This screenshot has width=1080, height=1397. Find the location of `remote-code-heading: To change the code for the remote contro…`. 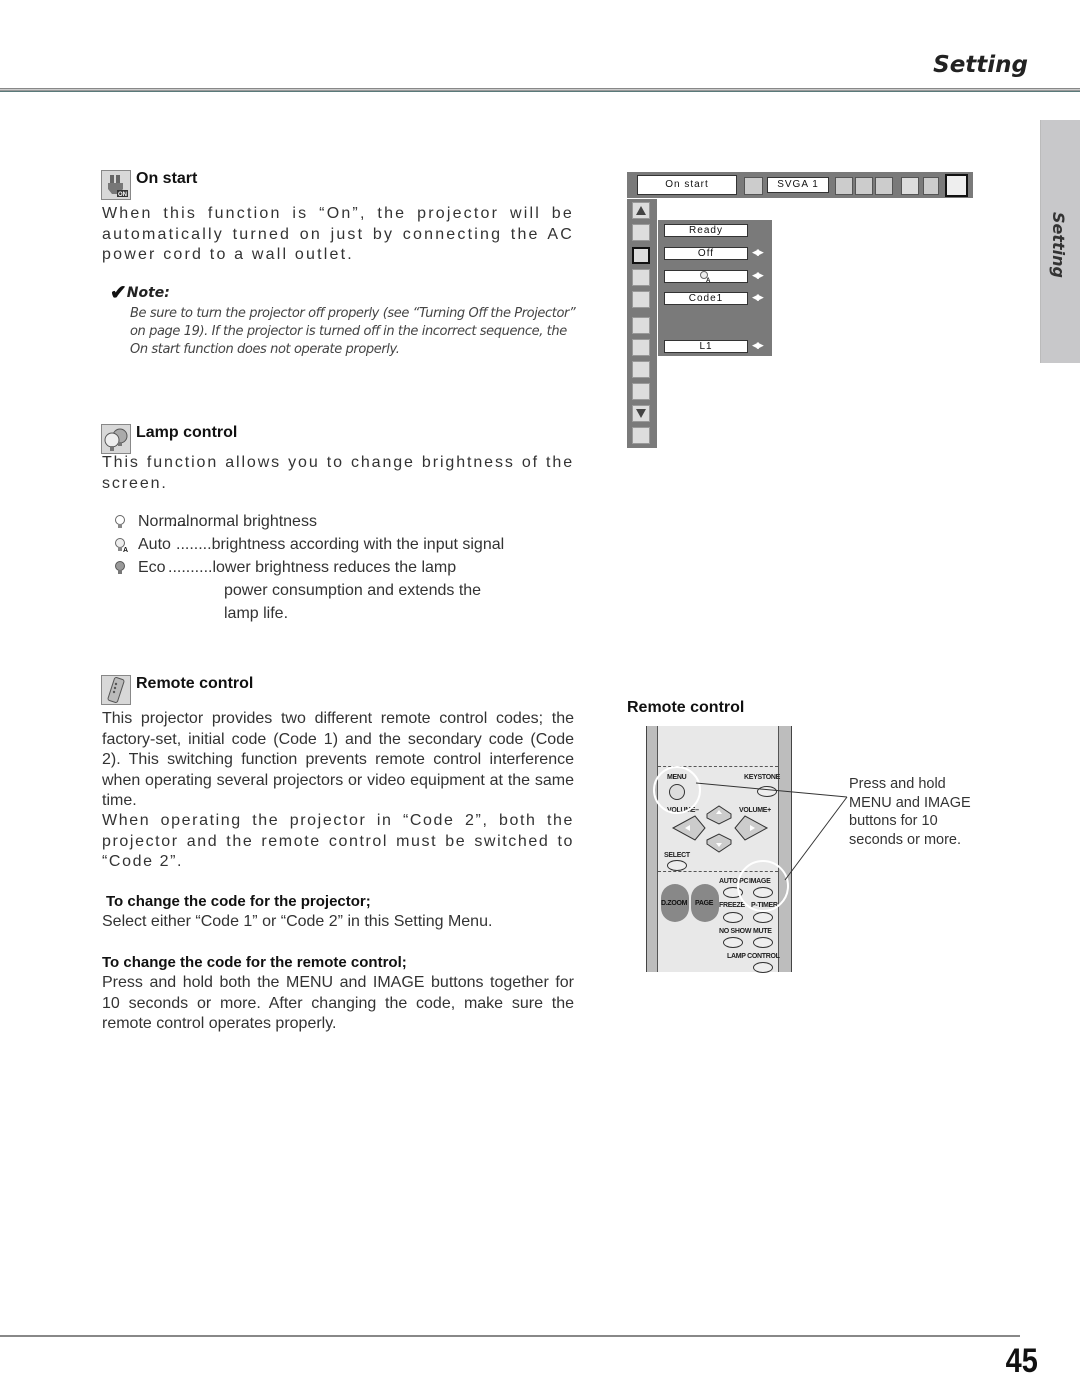

remote-code-heading: To change the code for the remote contro… is located at coordinates (254, 962).